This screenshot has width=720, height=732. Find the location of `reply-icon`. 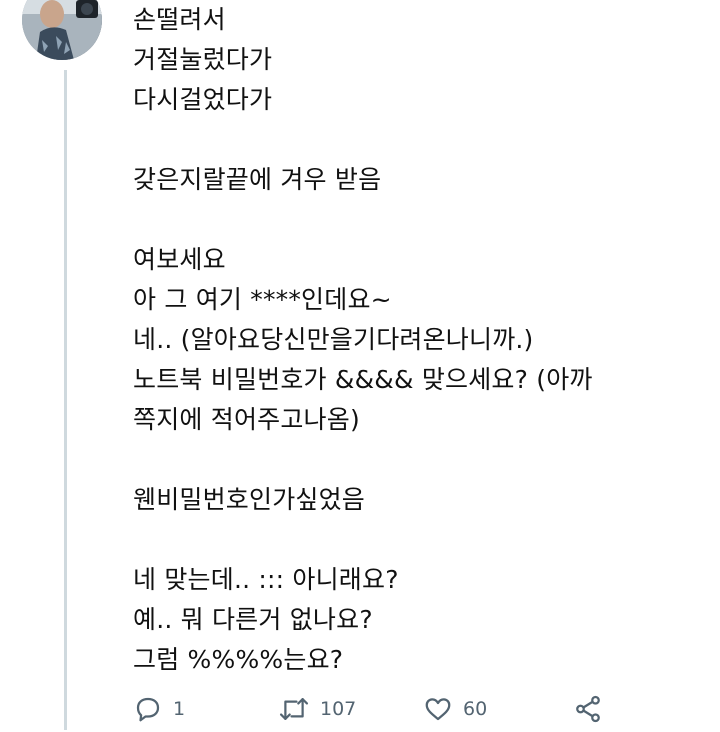

reply-icon is located at coordinates (148, 710).